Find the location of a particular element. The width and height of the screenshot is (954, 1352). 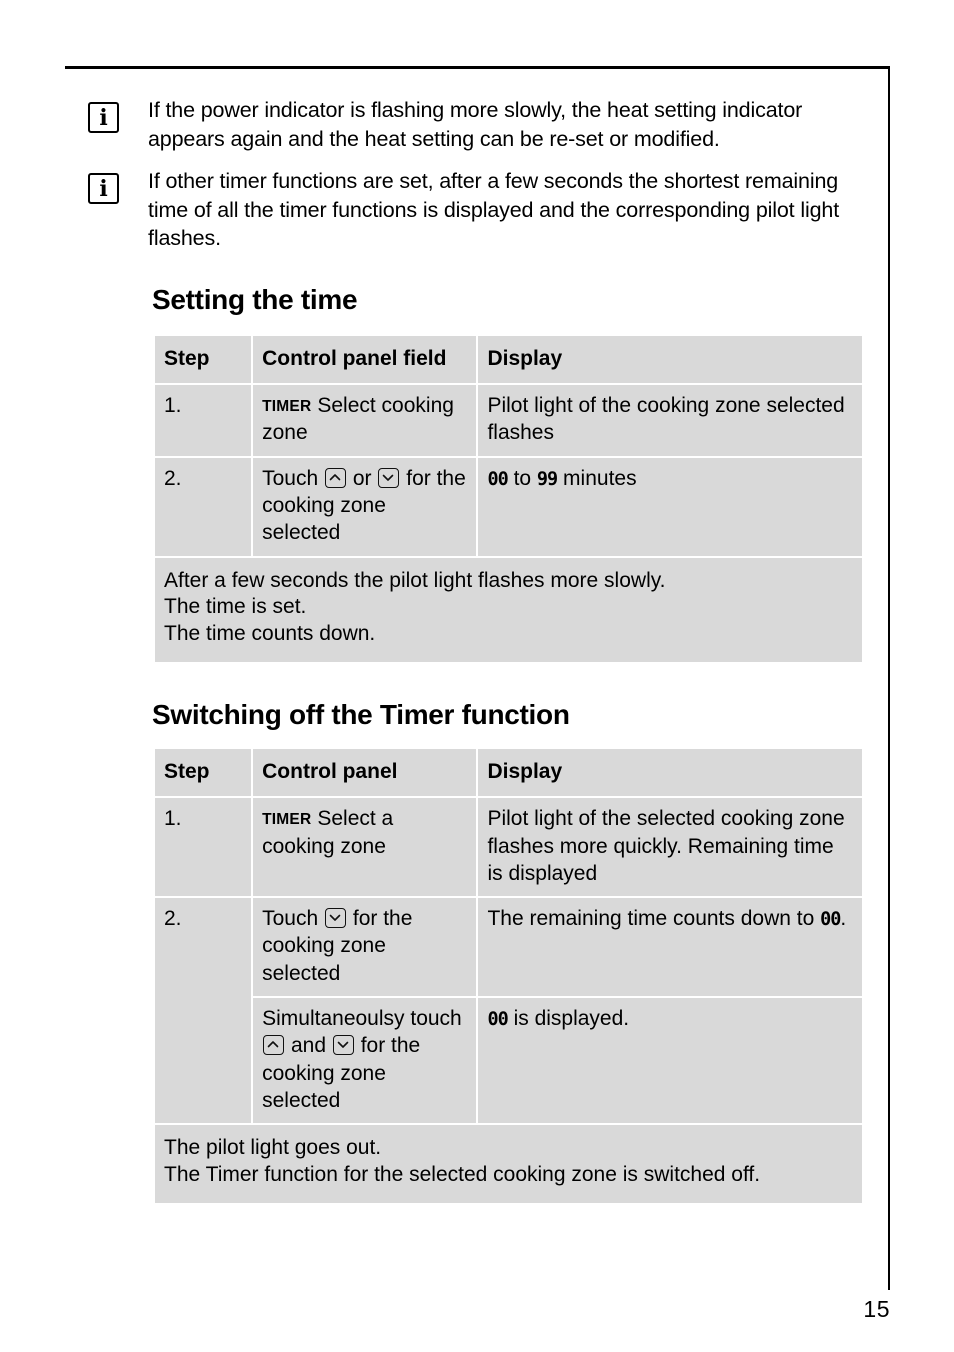

footer-line: The time is set. is located at coordinates (235, 607).